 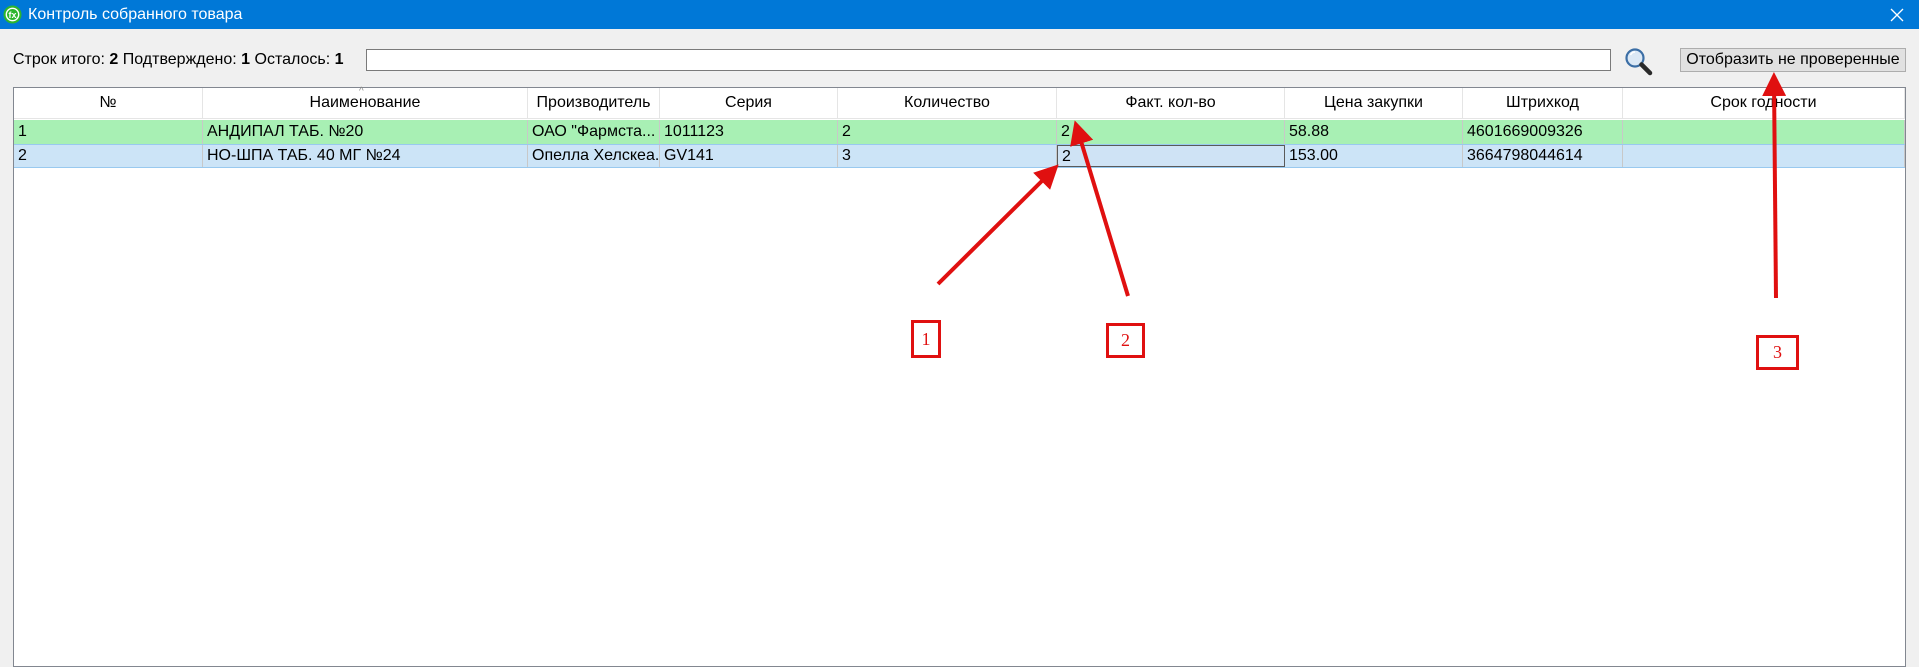 What do you see at coordinates (108, 103) in the screenshot?
I see `column-header-number: №` at bounding box center [108, 103].